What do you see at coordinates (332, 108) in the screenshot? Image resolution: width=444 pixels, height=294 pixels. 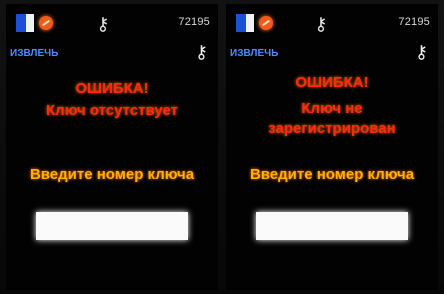 I see `error-message-line-1: Ключ не` at bounding box center [332, 108].